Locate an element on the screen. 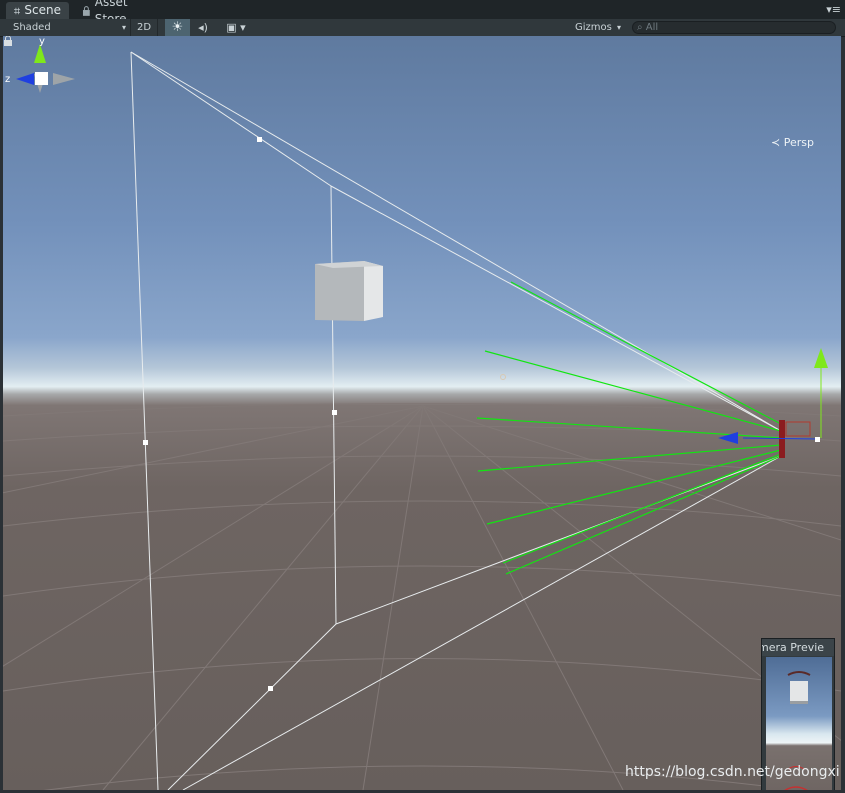 Image resolution: width=845 pixels, height=793 pixels. tab-scene-label: Scene is located at coordinates (42, 10).